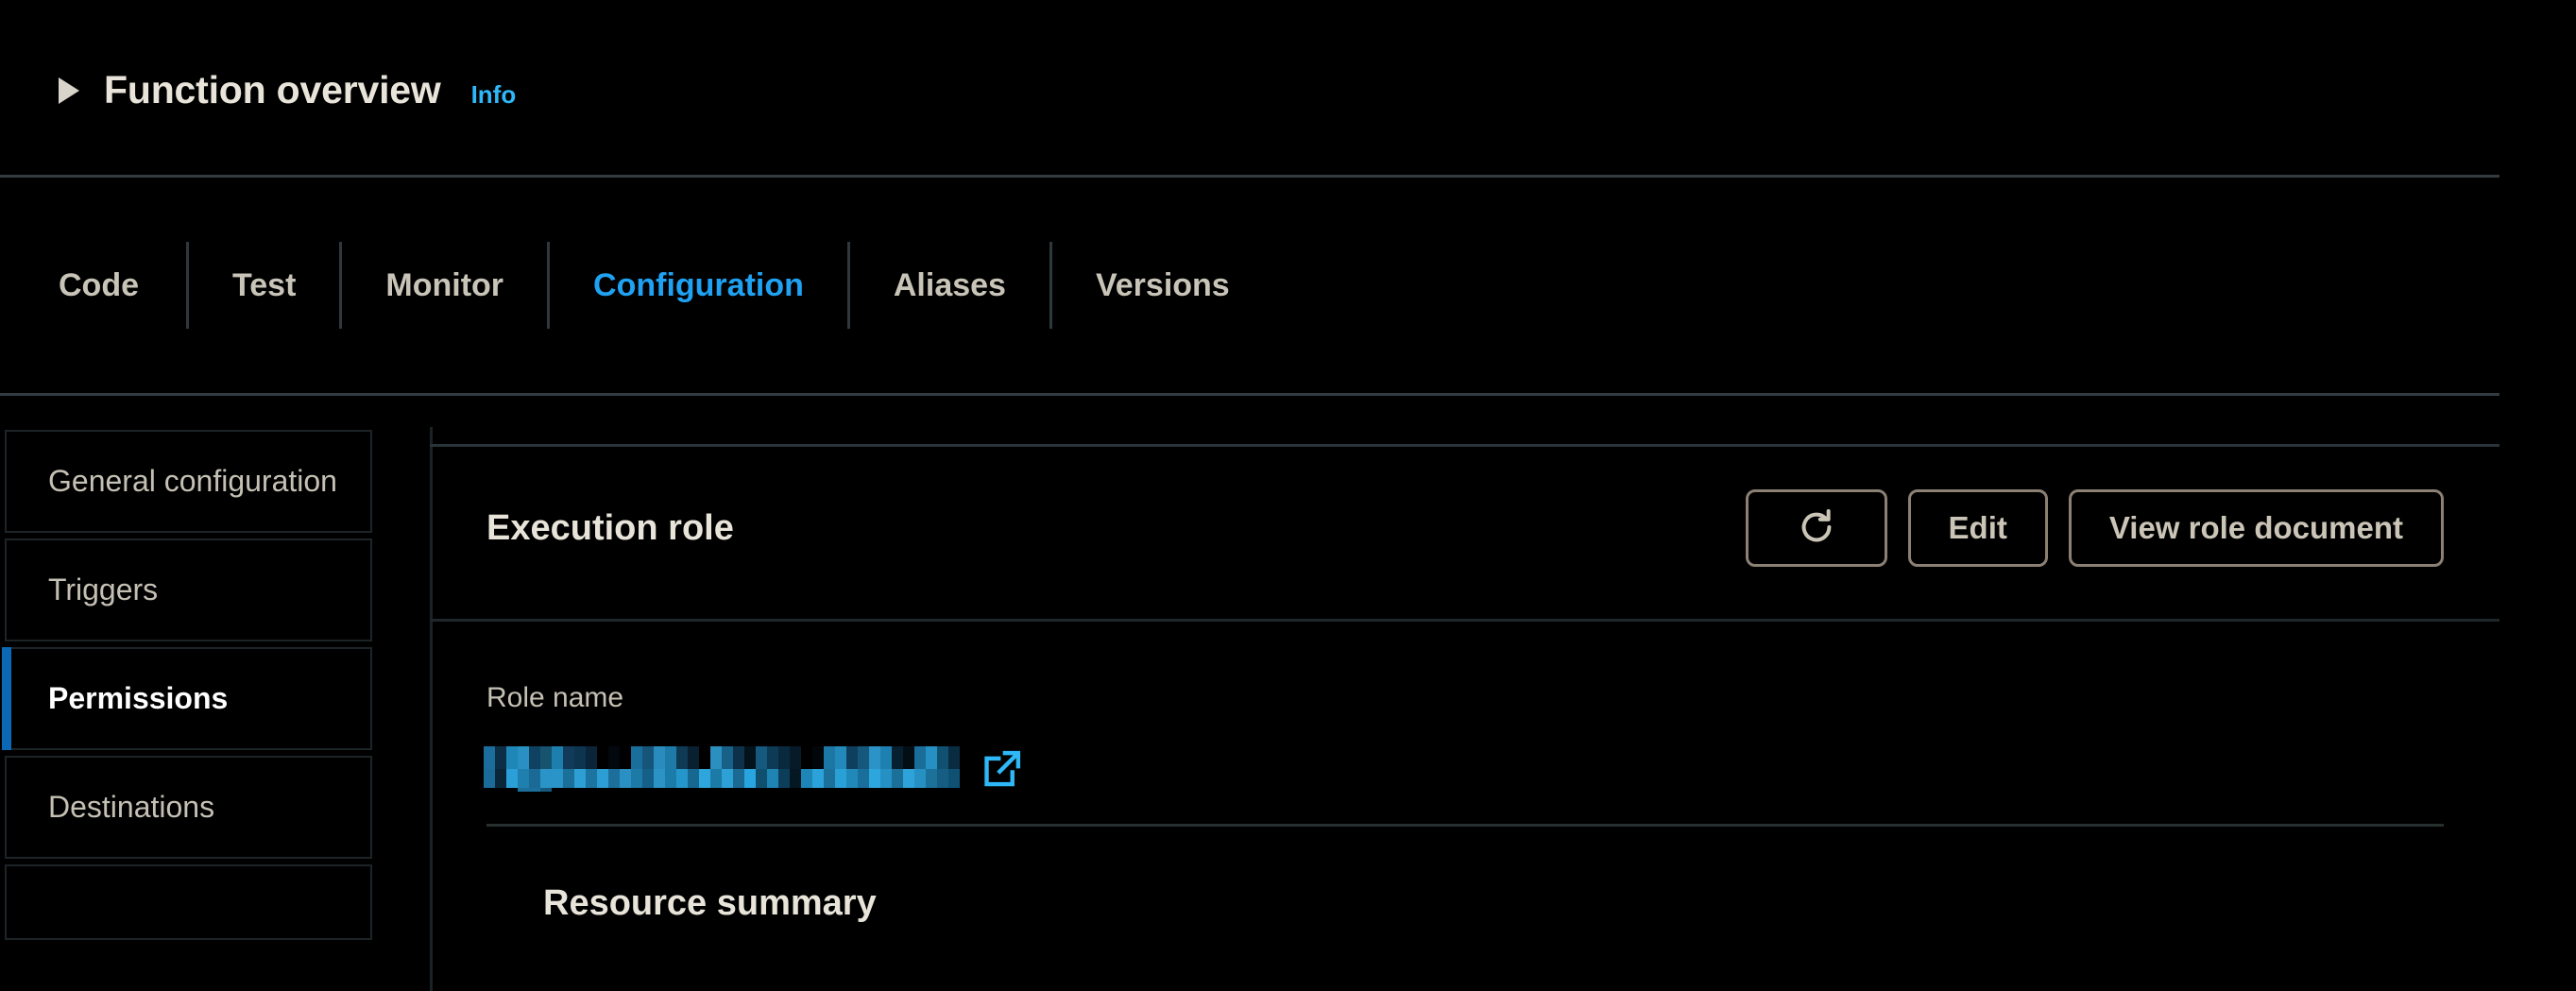 The height and width of the screenshot is (991, 2576). I want to click on refresh-button, so click(1816, 528).